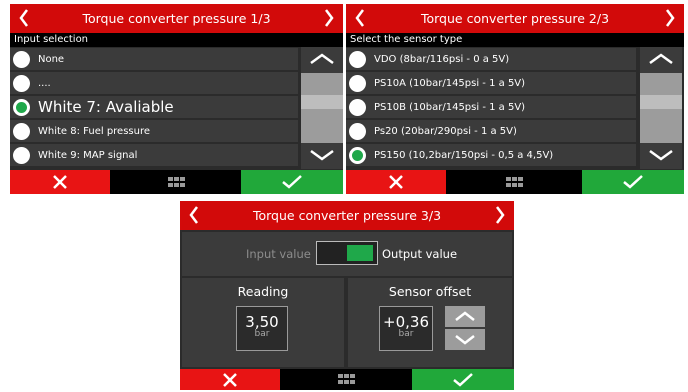 This screenshot has width=688, height=392. I want to click on list-item: Ps20 (20bar/290psi - 1 a 5V), so click(491, 130).